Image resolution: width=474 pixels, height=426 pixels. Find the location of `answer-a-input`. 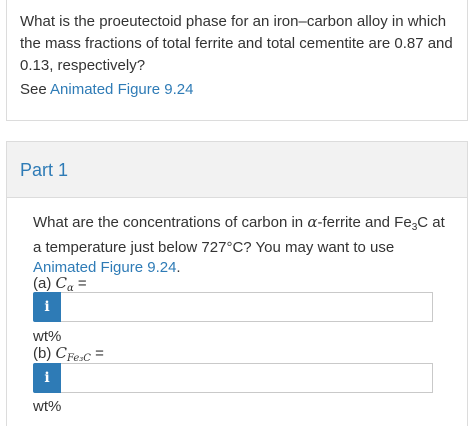

answer-a-input is located at coordinates (247, 307).